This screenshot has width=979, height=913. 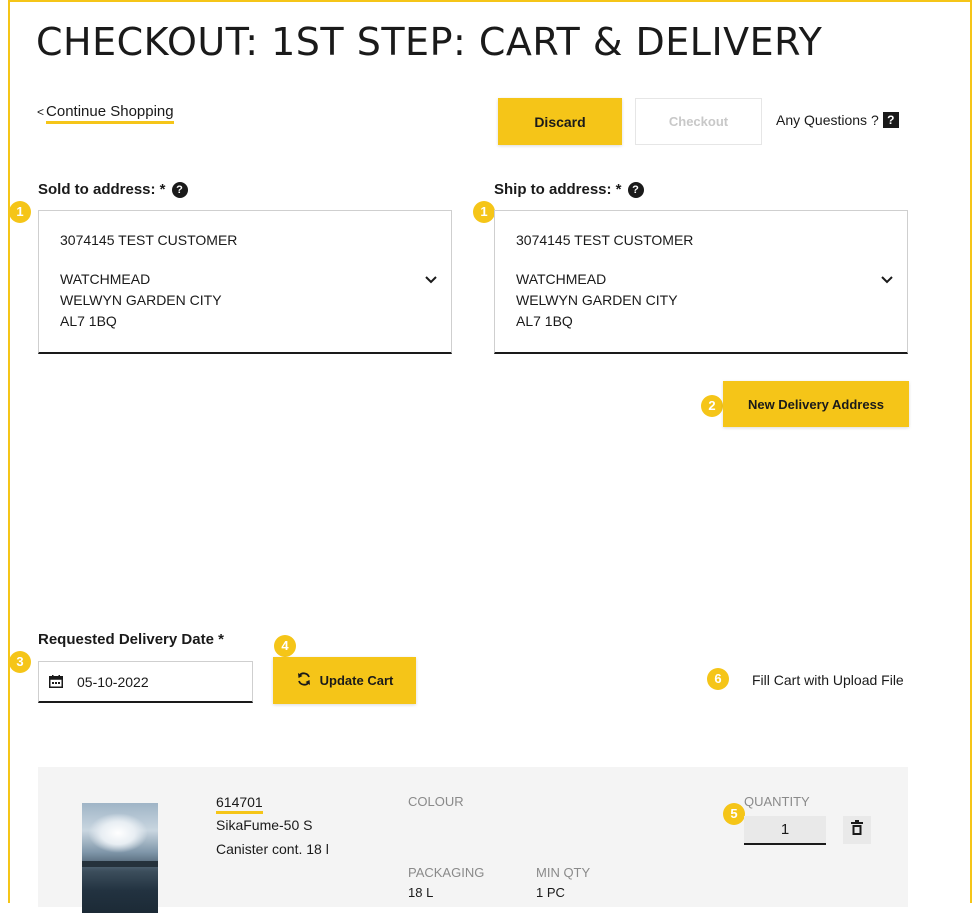 What do you see at coordinates (149, 240) in the screenshot?
I see `sold-to-customer-name: 3074145 TEST CUSTOMER` at bounding box center [149, 240].